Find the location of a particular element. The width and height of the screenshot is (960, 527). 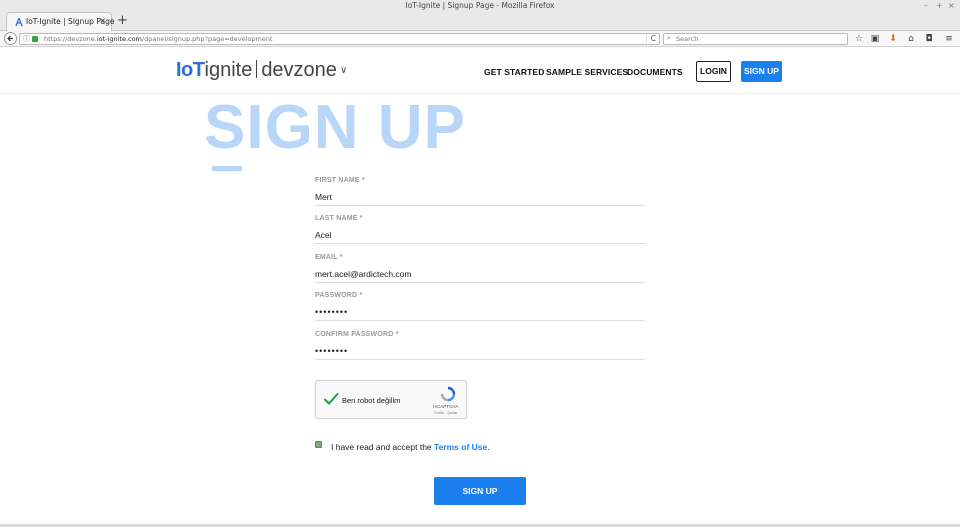

menu-icon: ≡ is located at coordinates (949, 39).